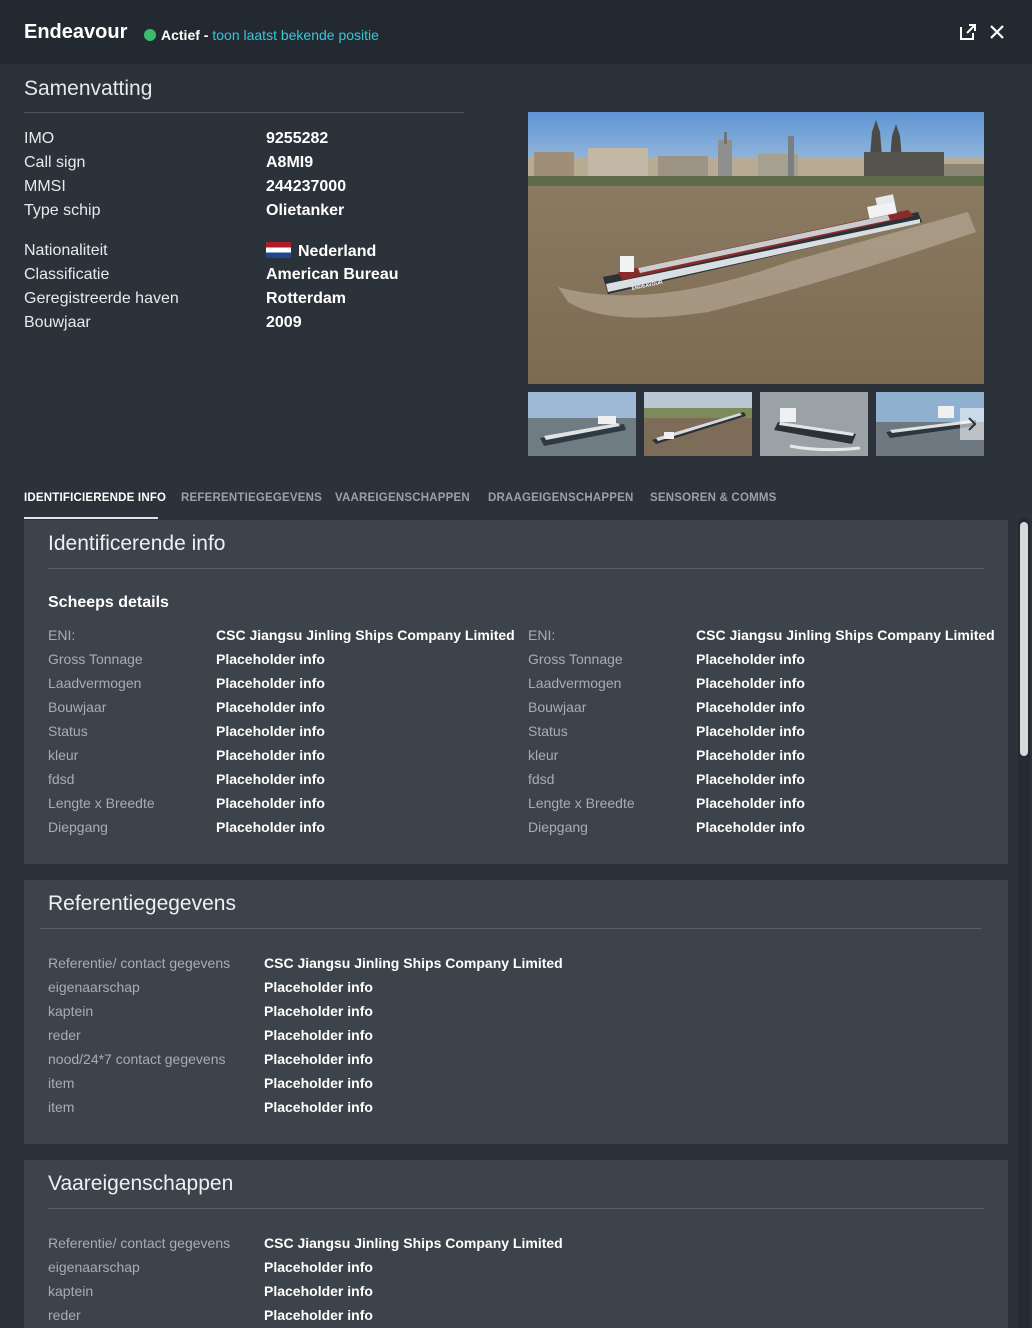 Image resolution: width=1032 pixels, height=1328 pixels. Describe the element at coordinates (244, 324) in the screenshot. I see `summary-row-year: Bouwjaar 2009` at that location.